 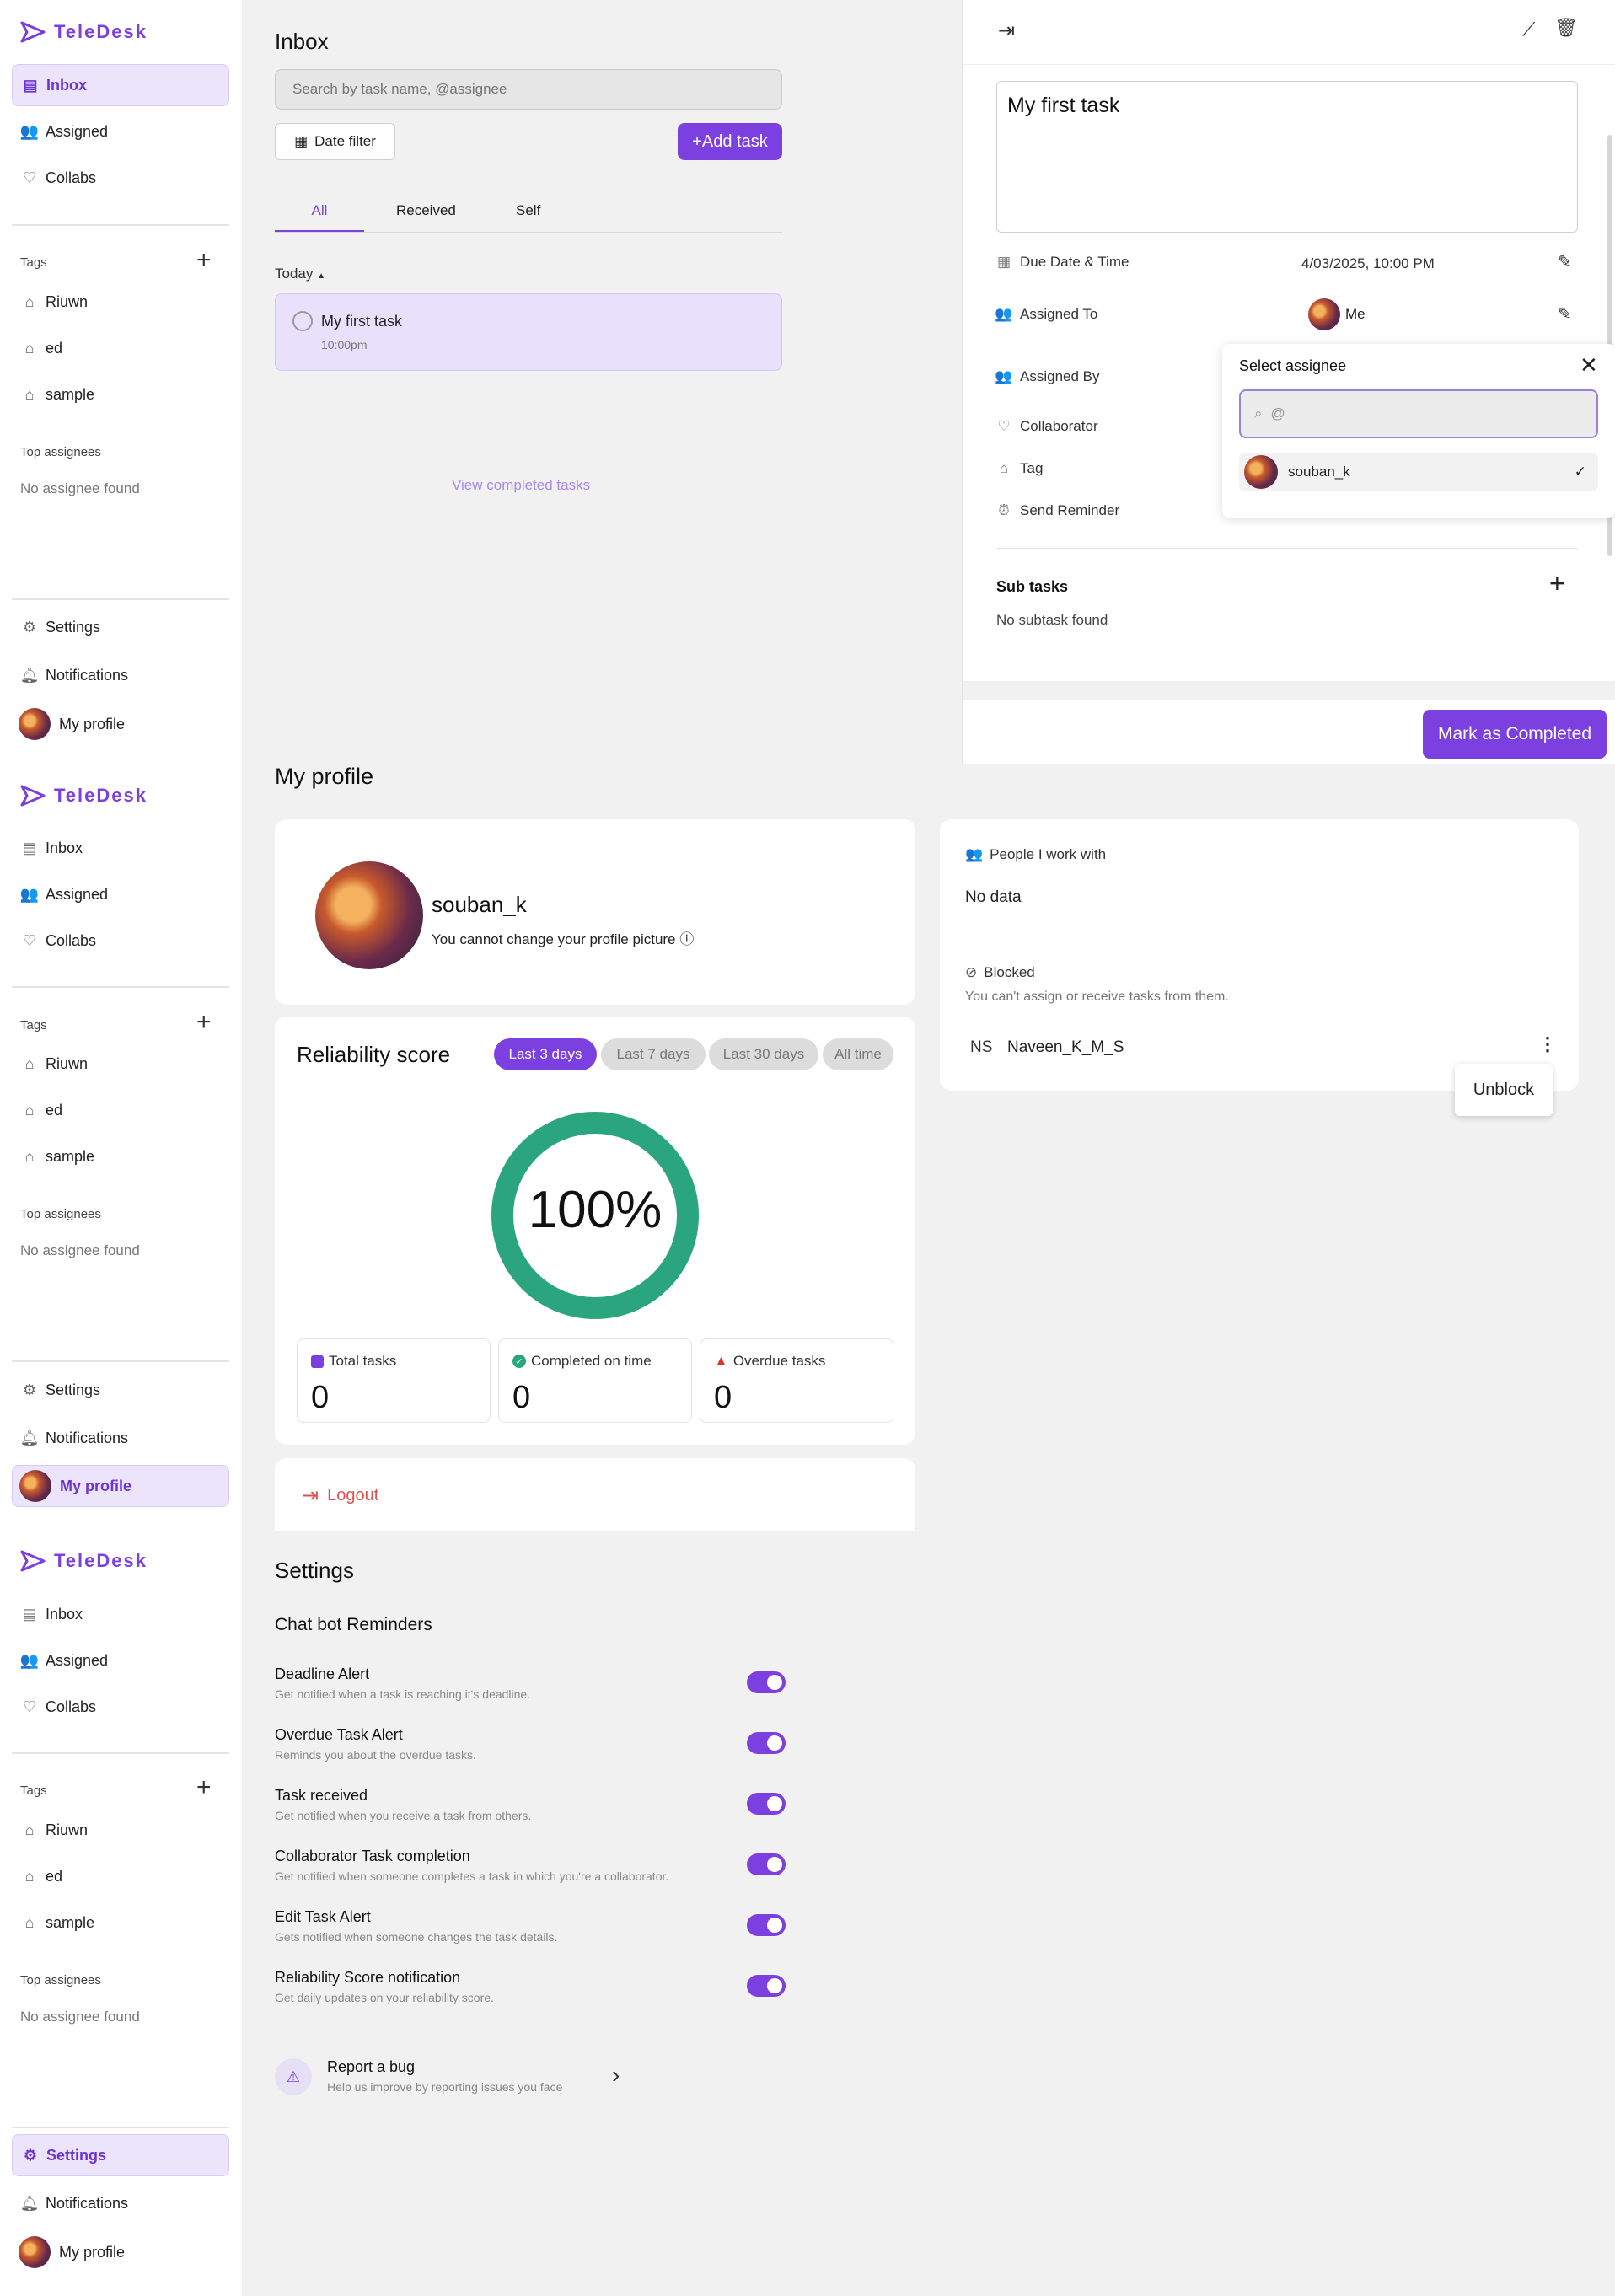 I want to click on toggle-deadline-alert, so click(x=767, y=1682).